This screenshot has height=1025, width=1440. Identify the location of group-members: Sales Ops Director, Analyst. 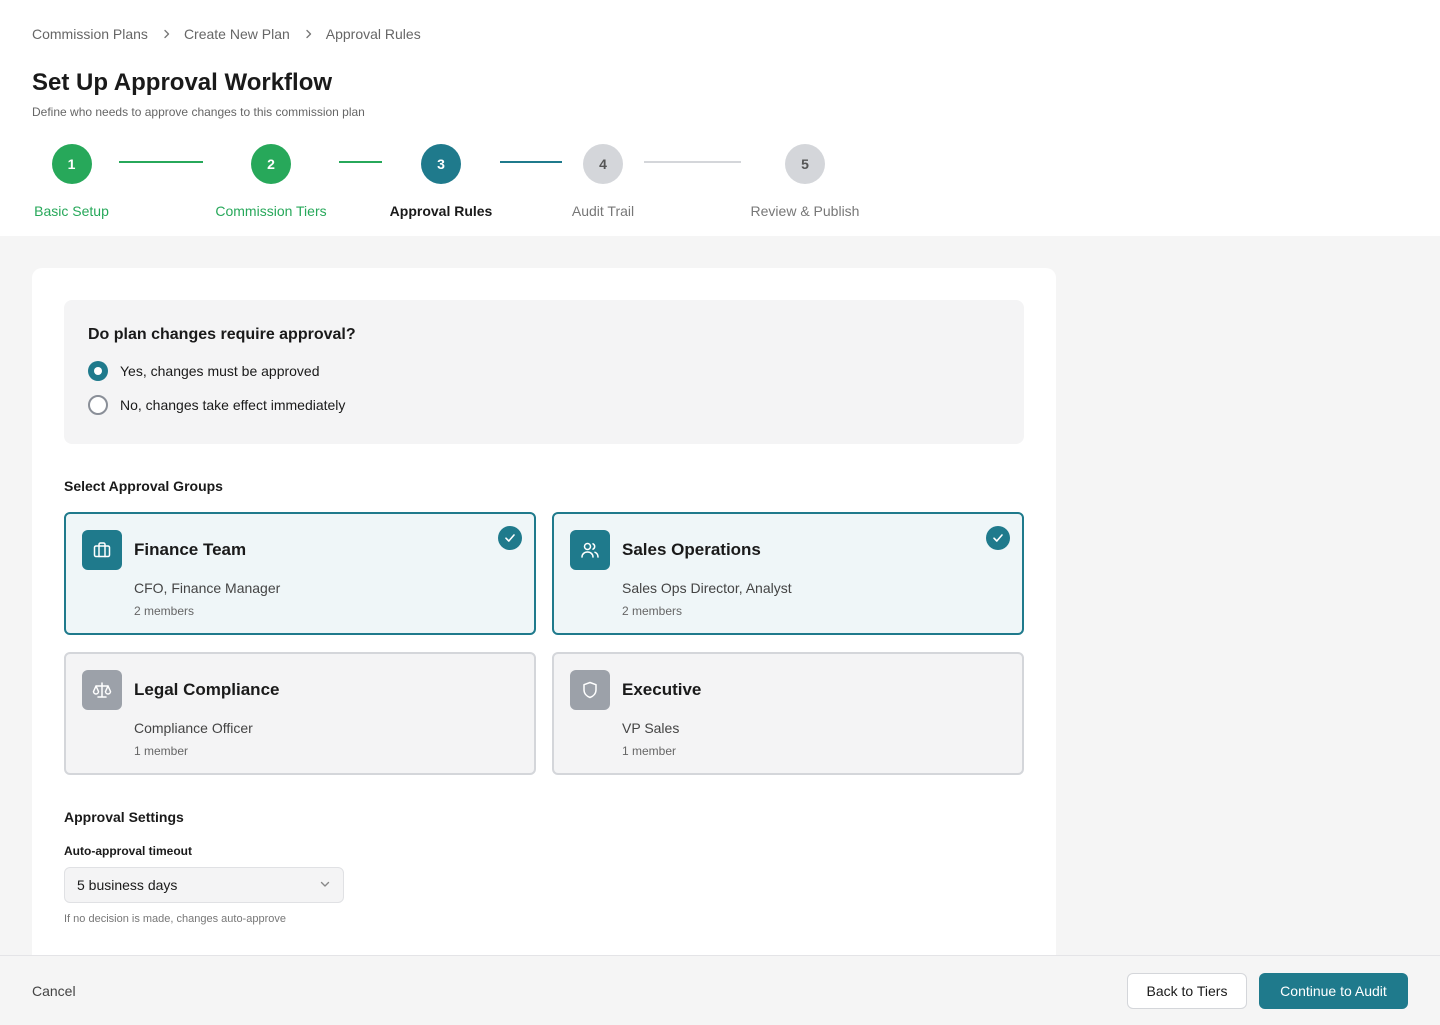
(707, 588).